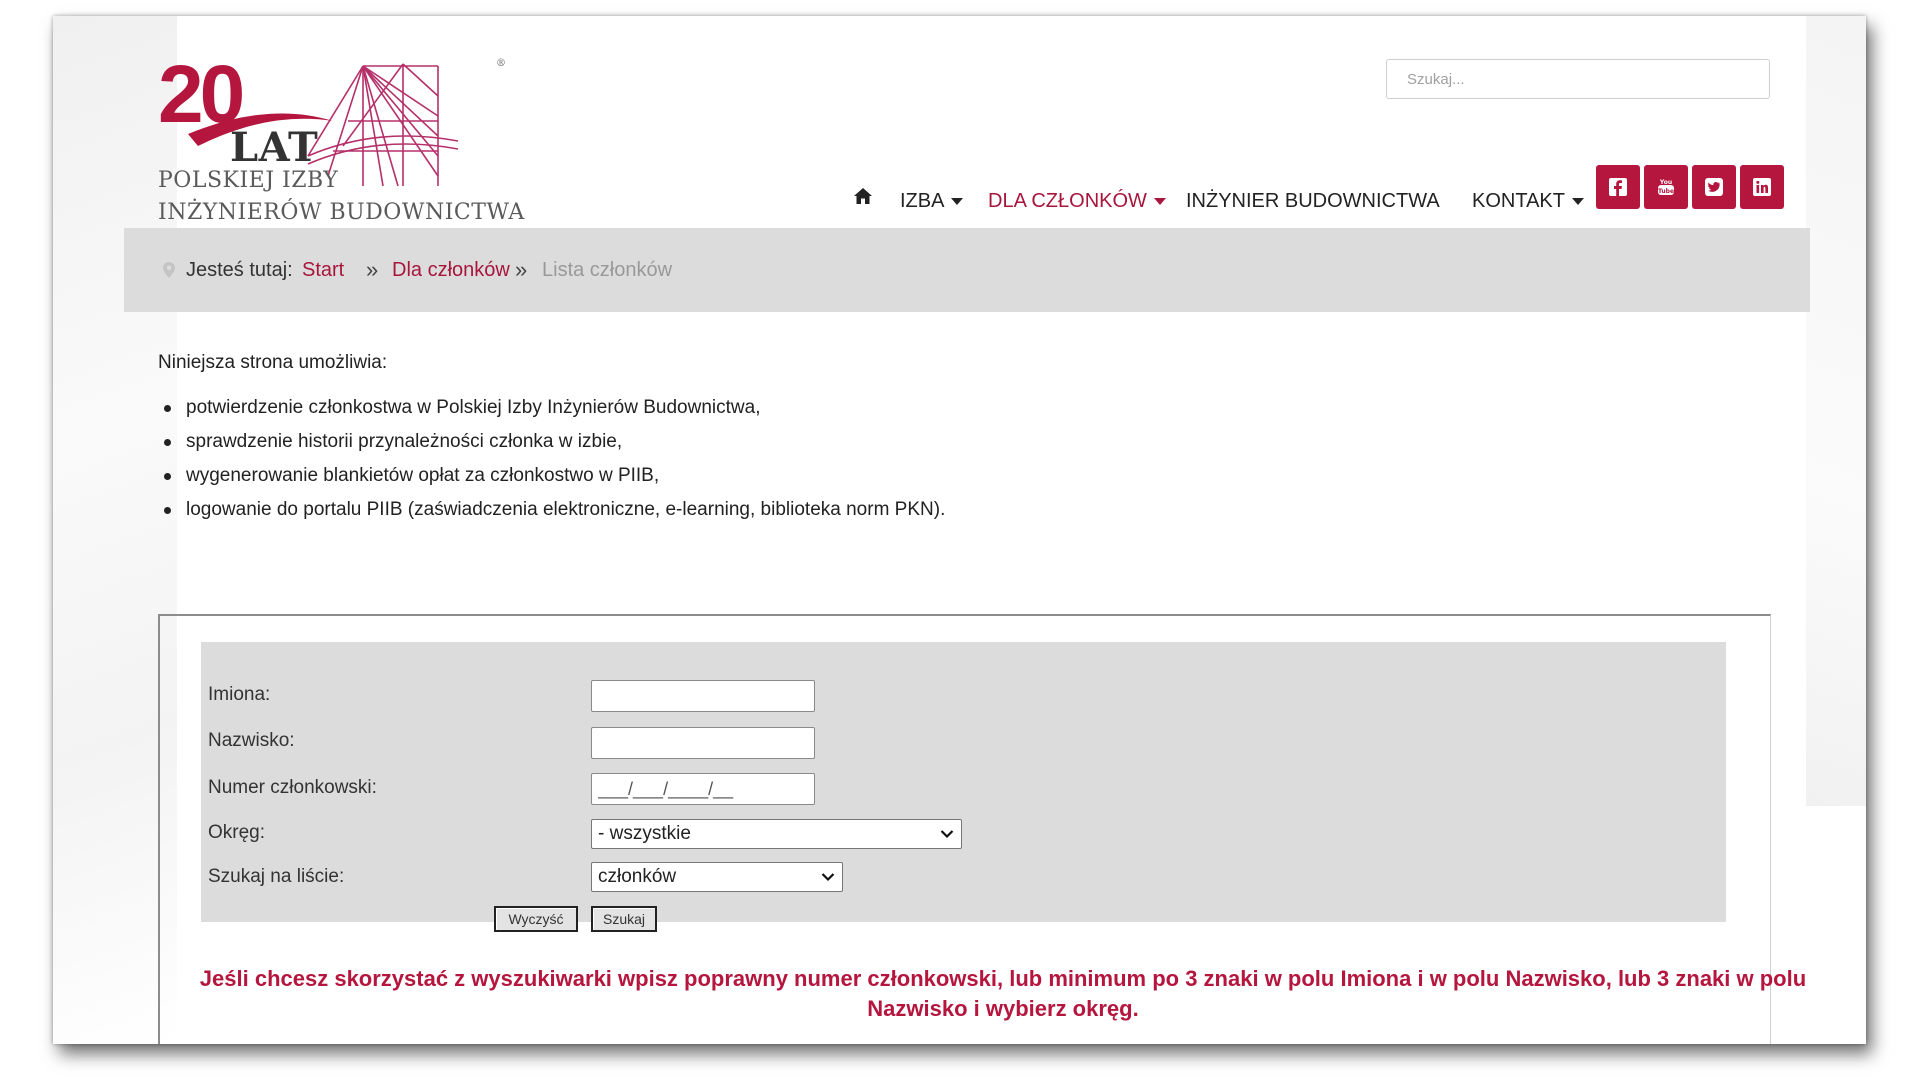 The height and width of the screenshot is (1080, 1920). I want to click on logo-line-1: POLSKIEJ IZBY, so click(248, 180).